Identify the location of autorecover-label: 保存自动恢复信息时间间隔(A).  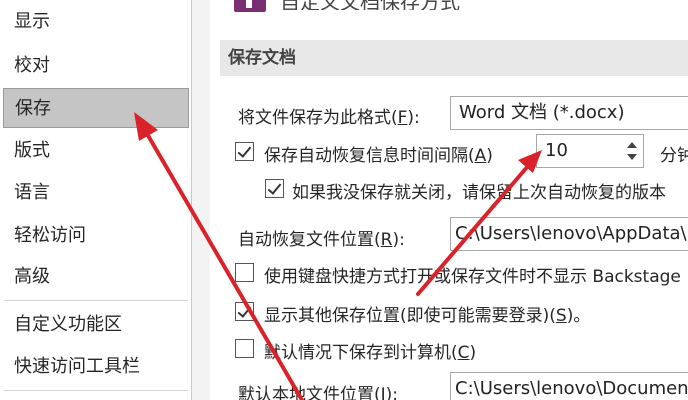
(378, 153).